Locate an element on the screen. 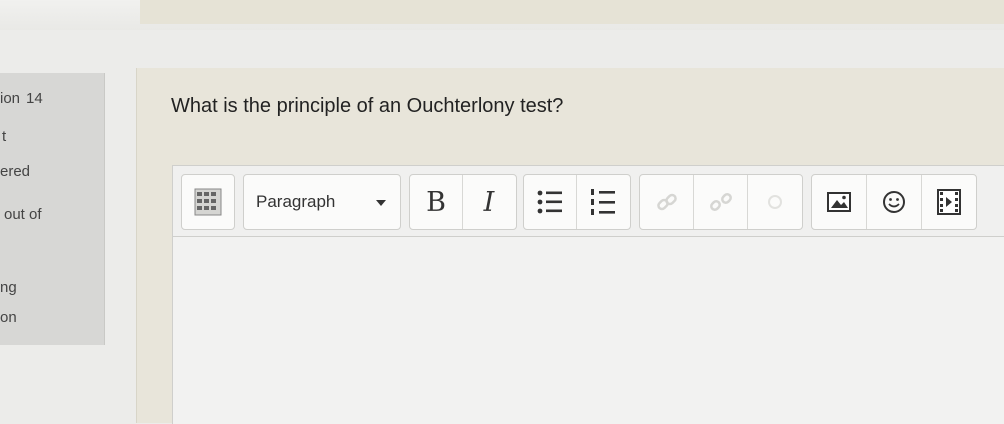 Image resolution: width=1004 pixels, height=424 pixels. unlink-icon is located at coordinates (720, 202).